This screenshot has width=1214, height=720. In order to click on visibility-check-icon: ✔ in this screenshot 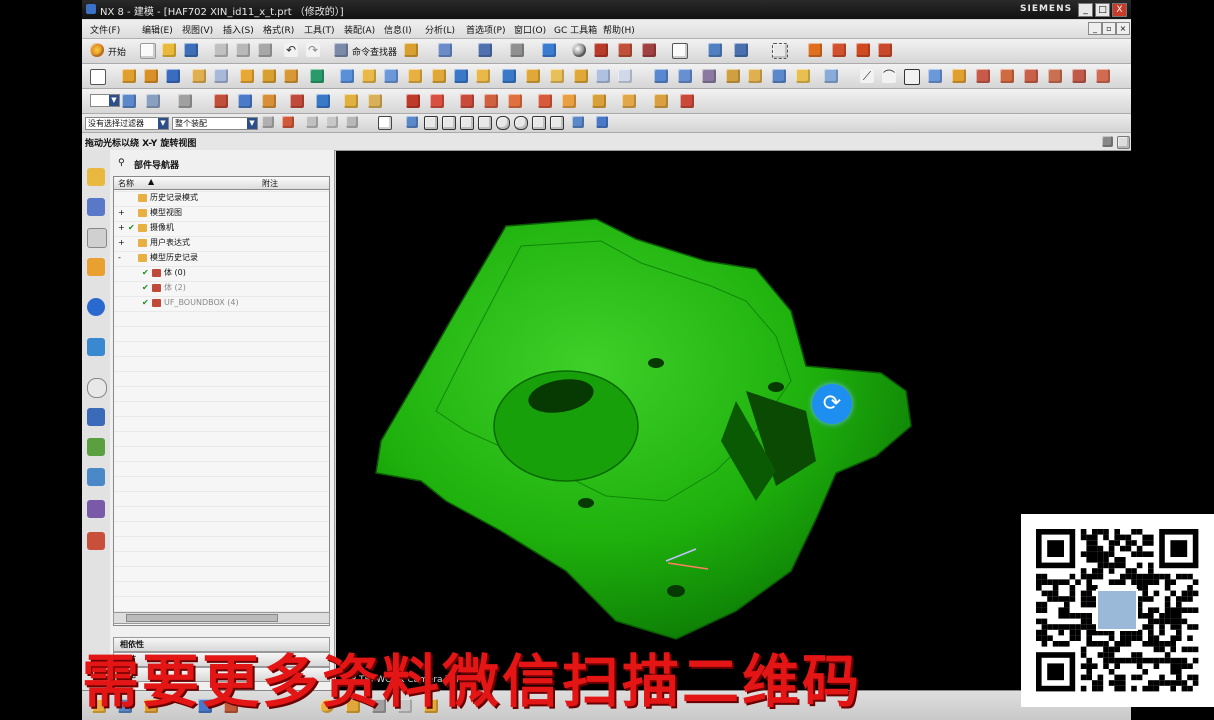, I will do `click(131, 228)`.